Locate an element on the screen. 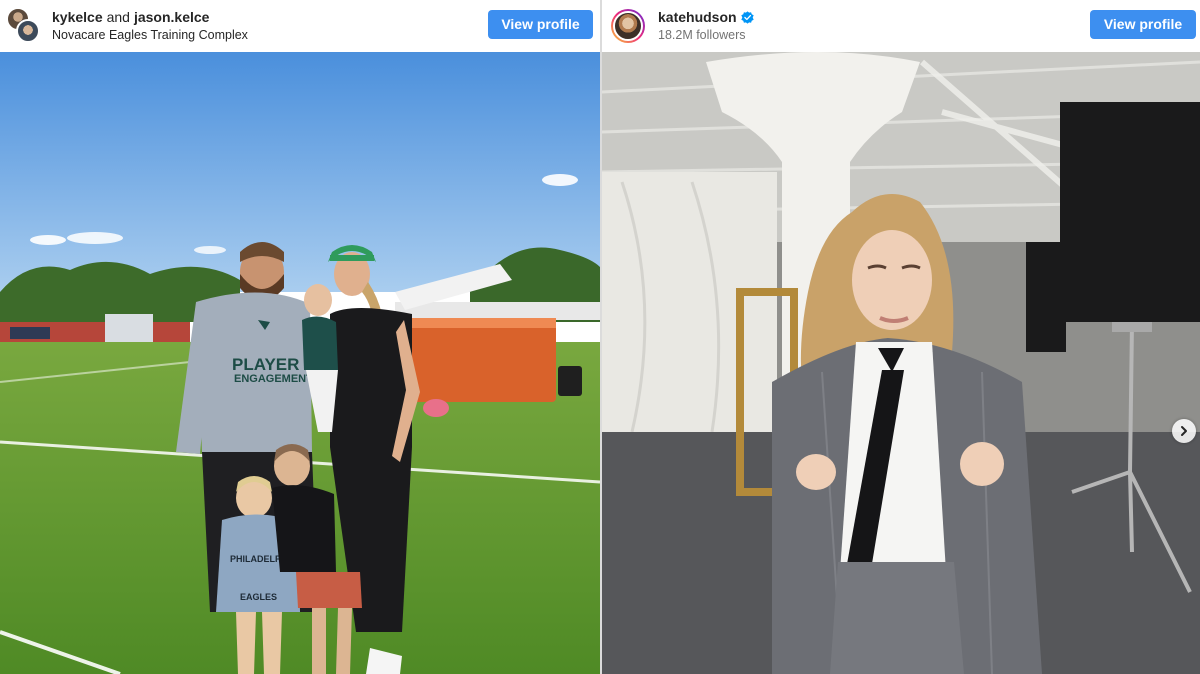 This screenshot has width=1200, height=674. username-row: katehudson is located at coordinates (706, 17).